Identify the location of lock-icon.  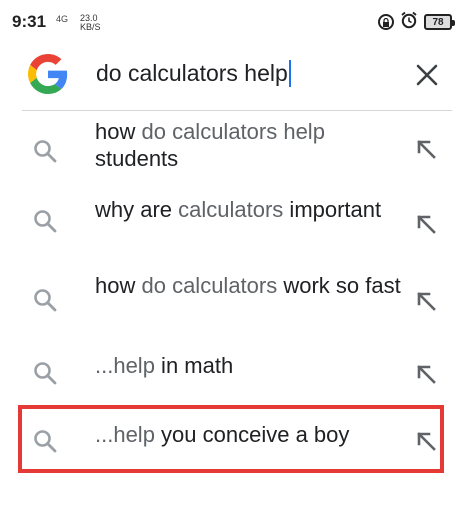
(386, 22).